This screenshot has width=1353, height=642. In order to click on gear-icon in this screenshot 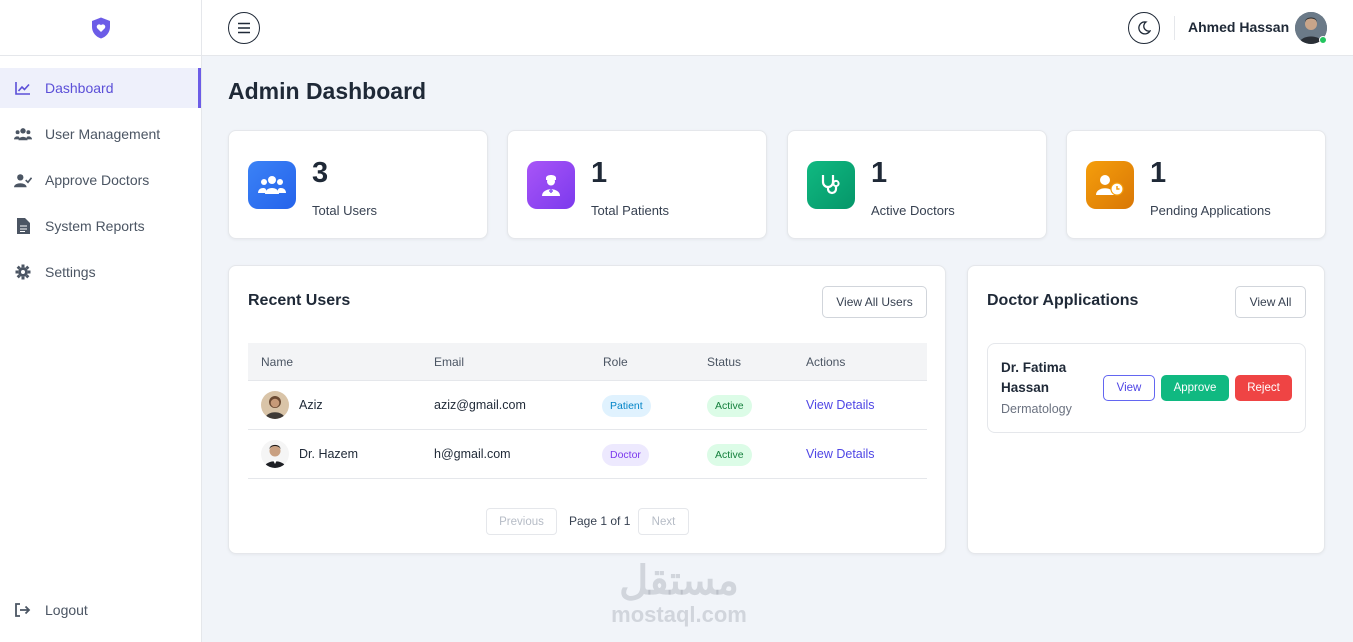, I will do `click(23, 272)`.